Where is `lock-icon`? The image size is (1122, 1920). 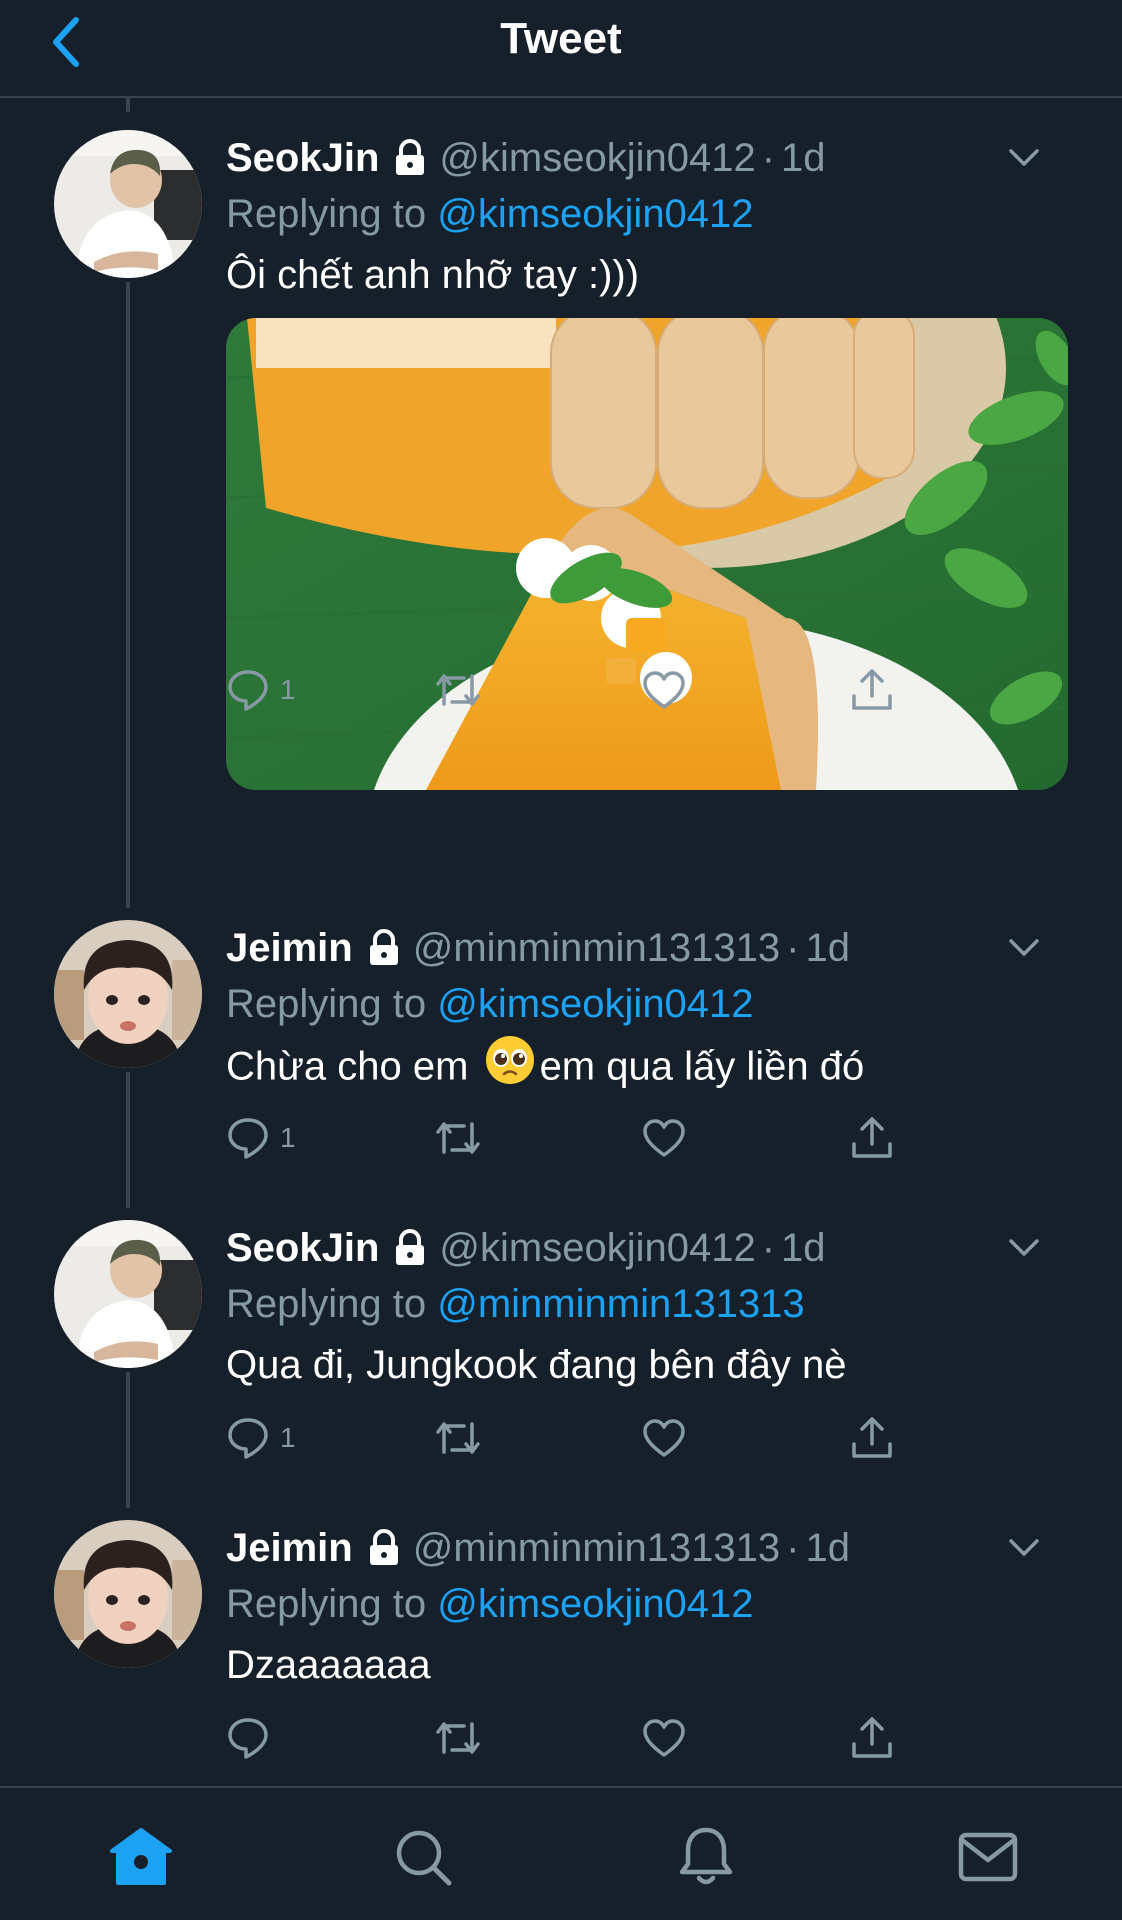
lock-icon is located at coordinates (410, 158).